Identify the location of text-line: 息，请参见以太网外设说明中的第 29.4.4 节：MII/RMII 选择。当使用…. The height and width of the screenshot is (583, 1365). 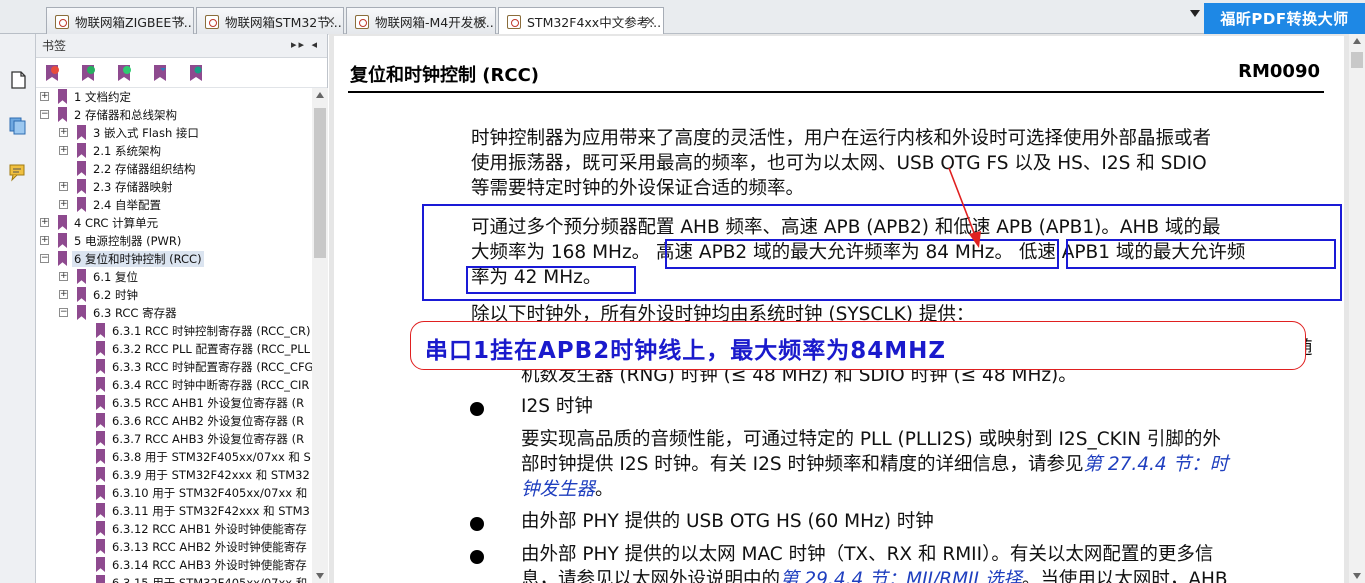
(926, 575).